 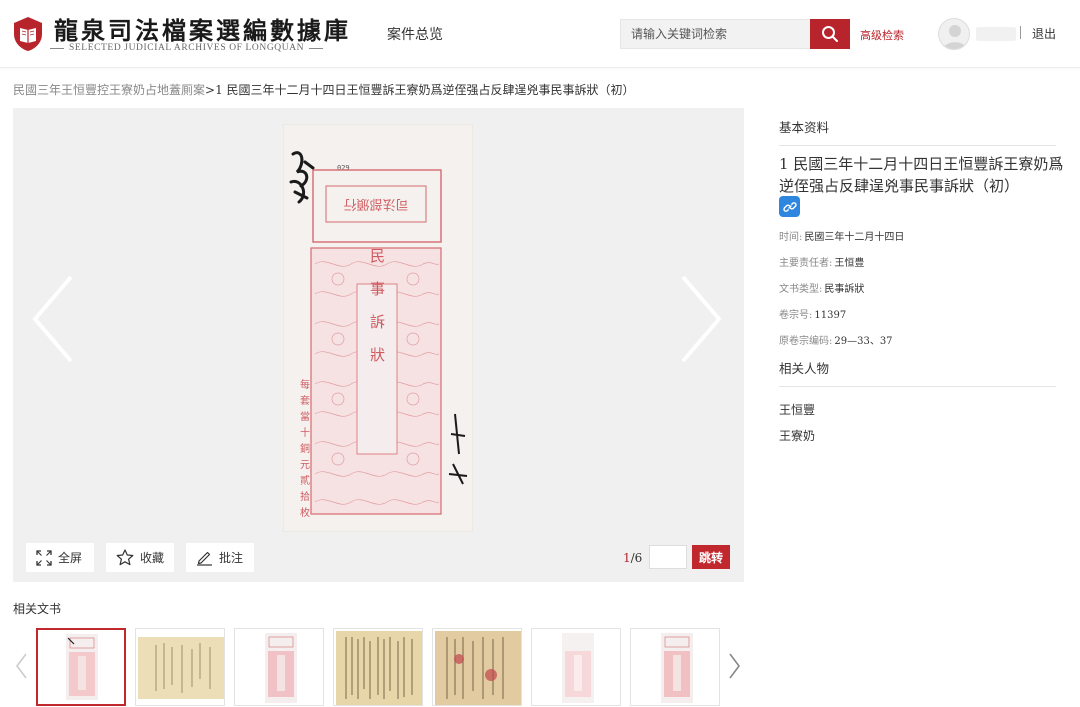 I want to click on meta-date-label: 时间:, so click(x=791, y=237).